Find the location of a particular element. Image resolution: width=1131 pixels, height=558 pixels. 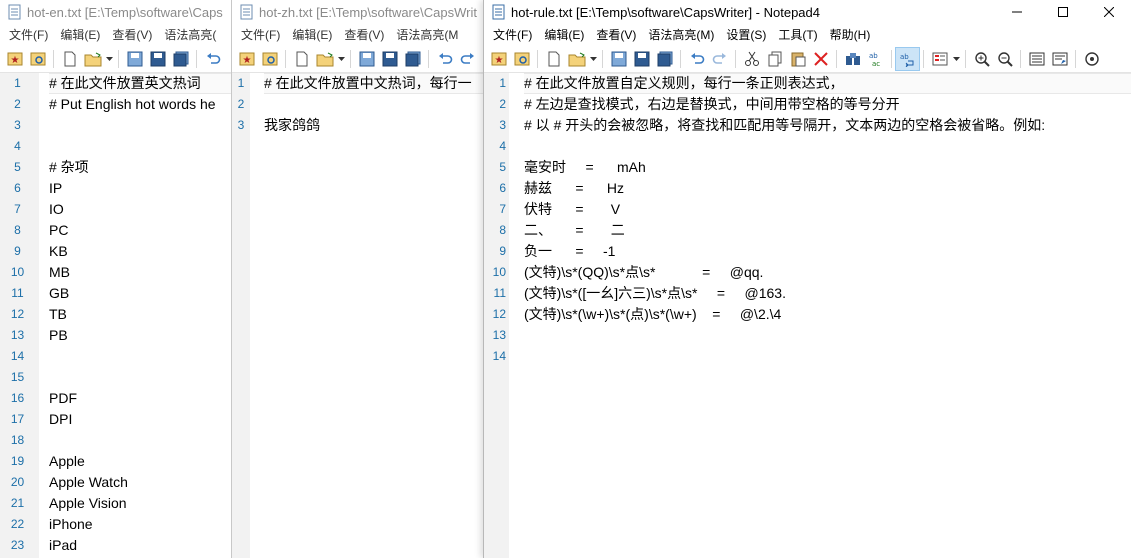

text-line: PB is located at coordinates (142, 335).